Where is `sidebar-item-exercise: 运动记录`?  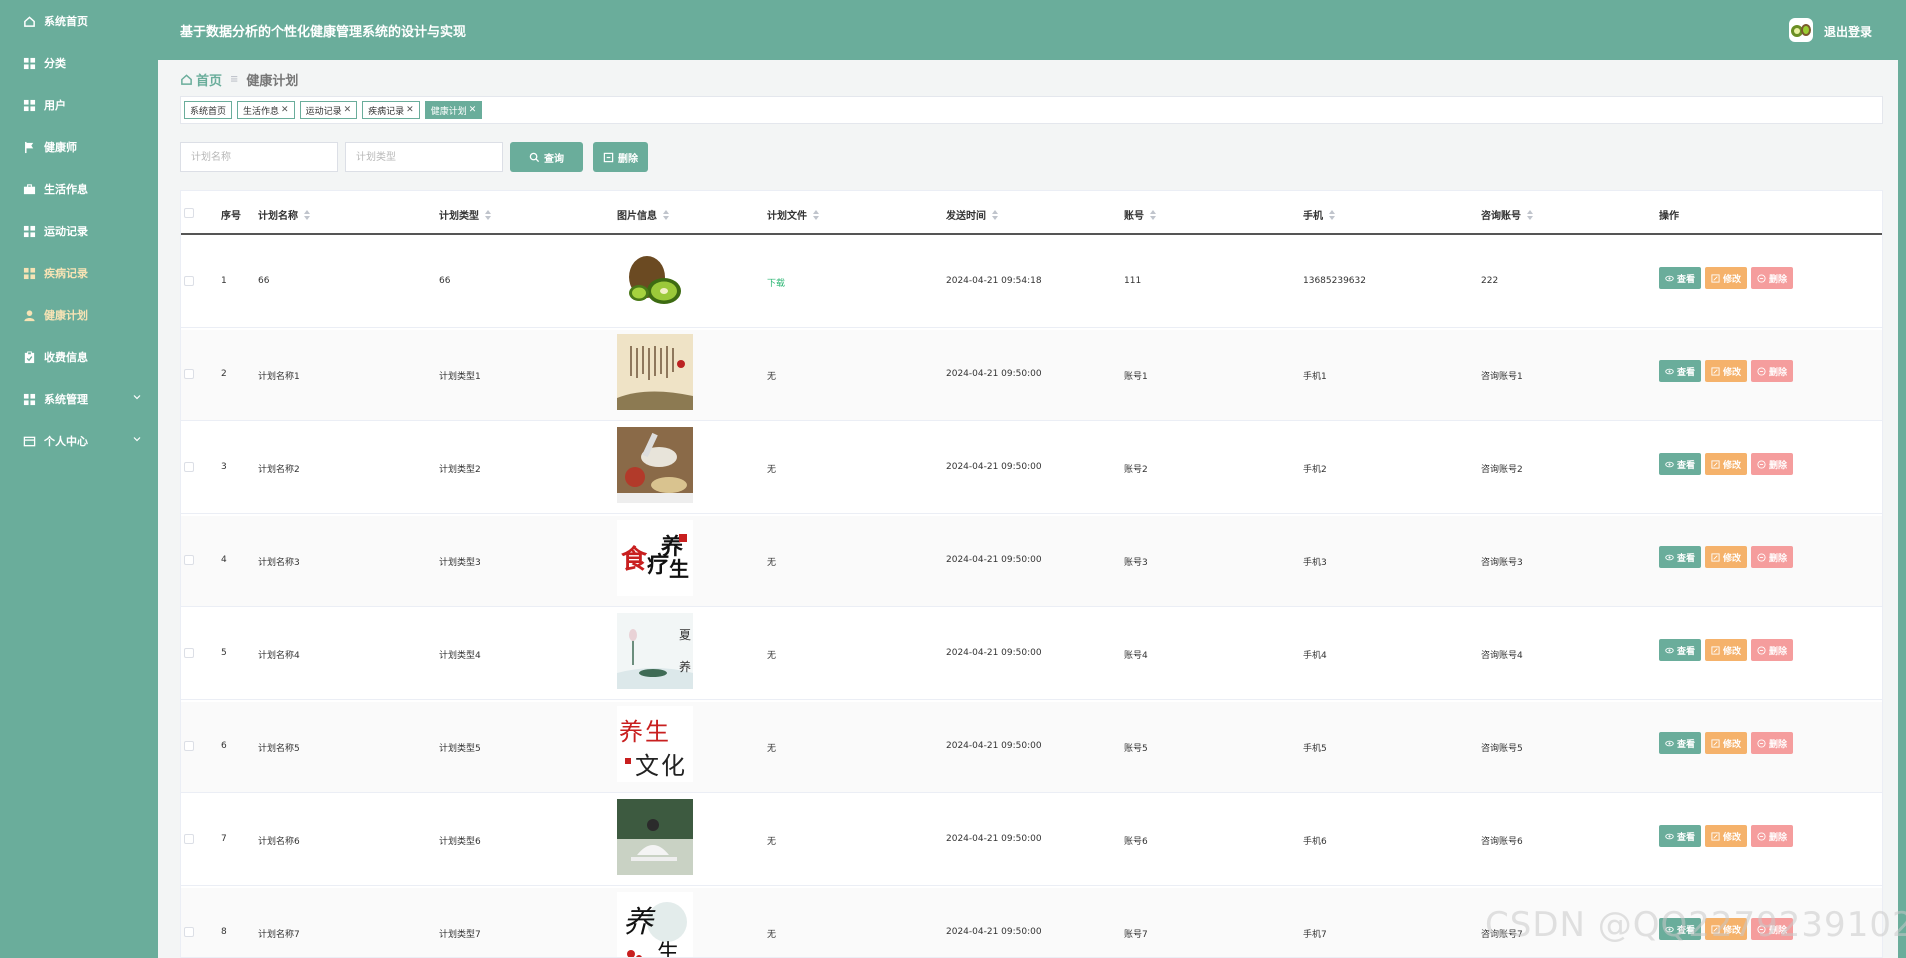
sidebar-item-exercise: 运动记录 is located at coordinates (79, 231).